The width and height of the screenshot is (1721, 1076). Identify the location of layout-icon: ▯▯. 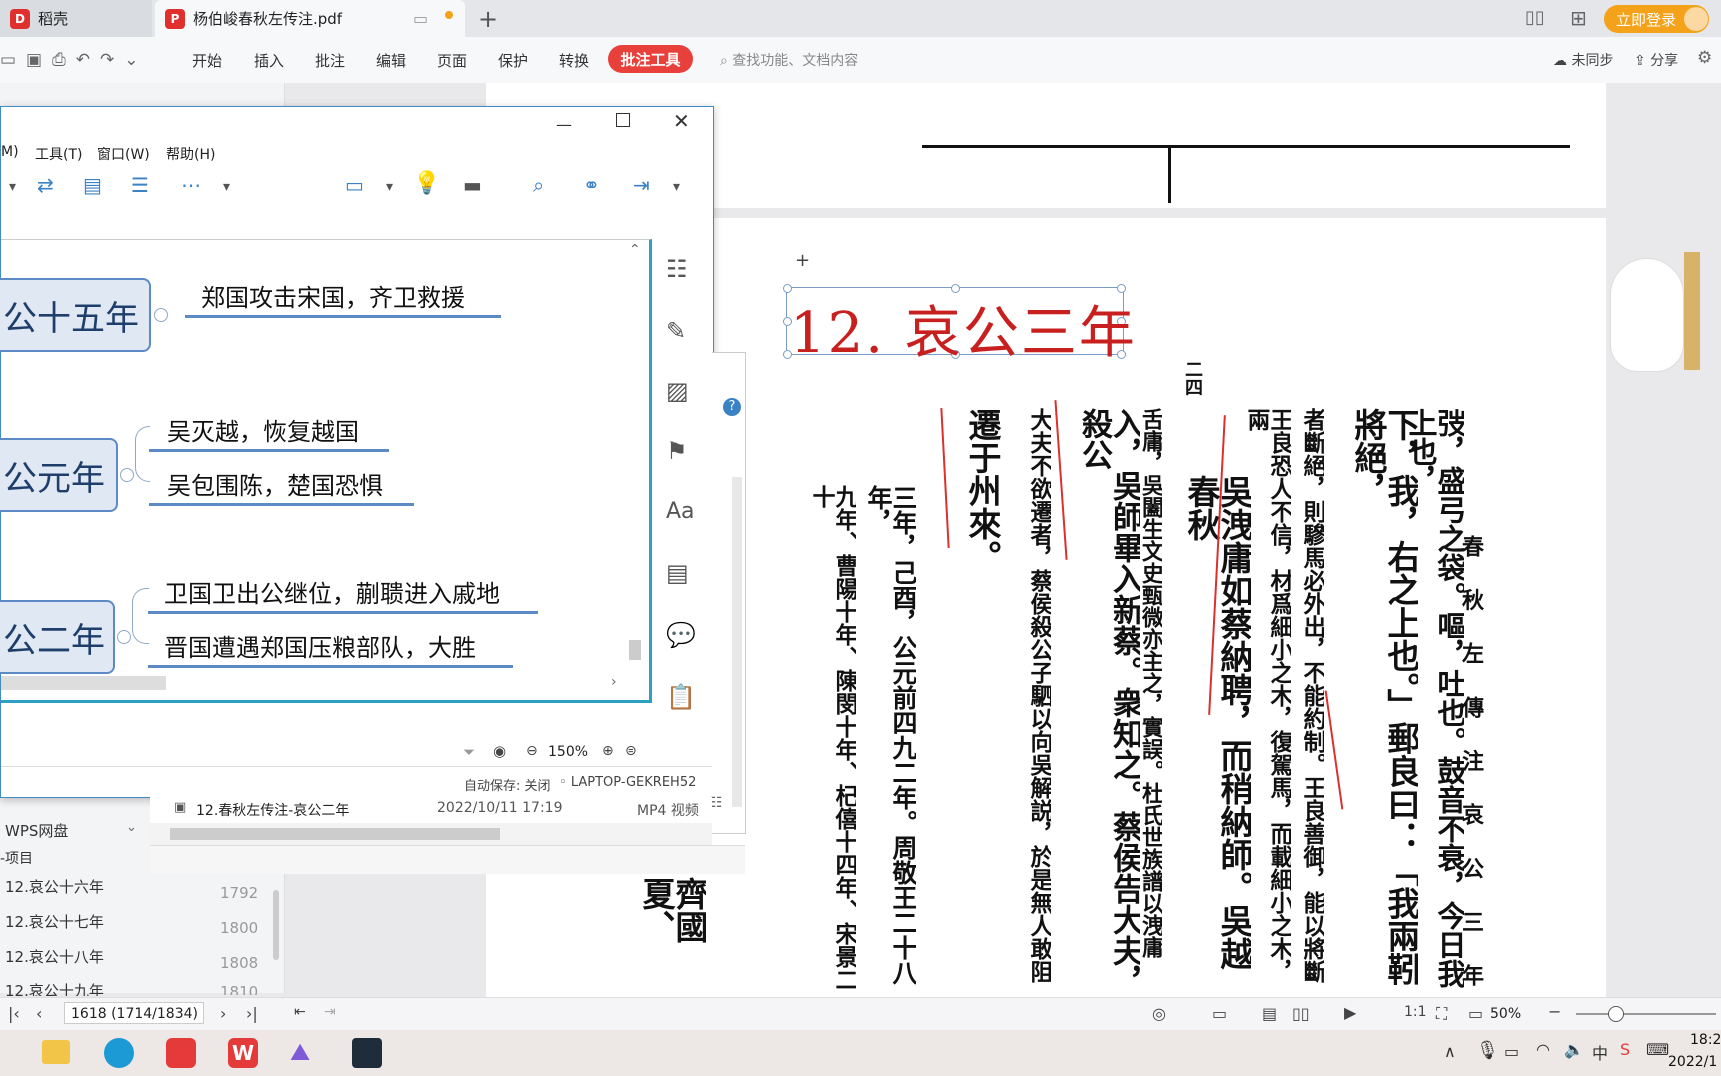
(1535, 17).